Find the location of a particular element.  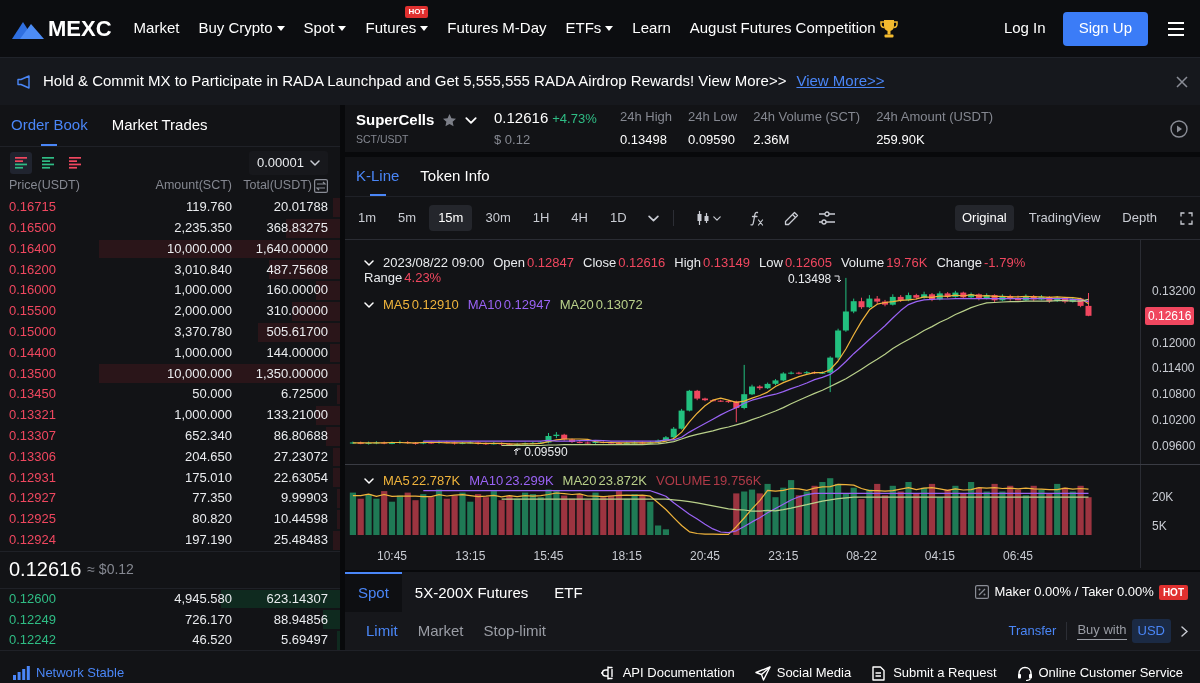

price-cell-text: 0.12242 is located at coordinates (33, 640).